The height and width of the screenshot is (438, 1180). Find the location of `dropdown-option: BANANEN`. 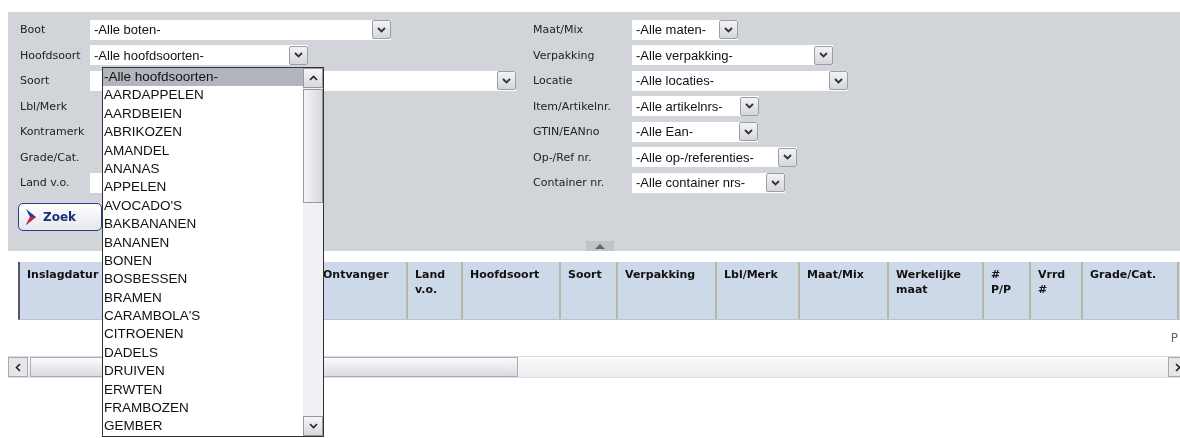

dropdown-option: BANANEN is located at coordinates (203, 242).